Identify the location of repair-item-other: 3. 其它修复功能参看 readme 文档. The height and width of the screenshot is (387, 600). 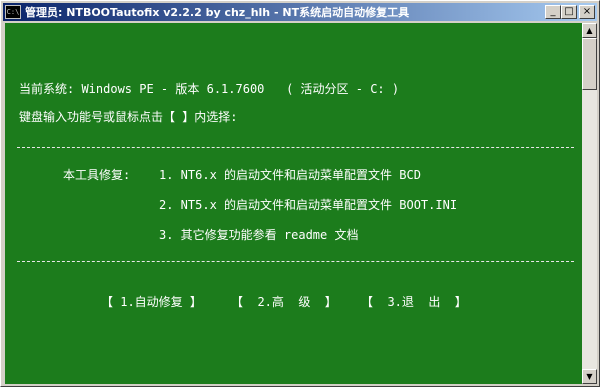
(259, 235).